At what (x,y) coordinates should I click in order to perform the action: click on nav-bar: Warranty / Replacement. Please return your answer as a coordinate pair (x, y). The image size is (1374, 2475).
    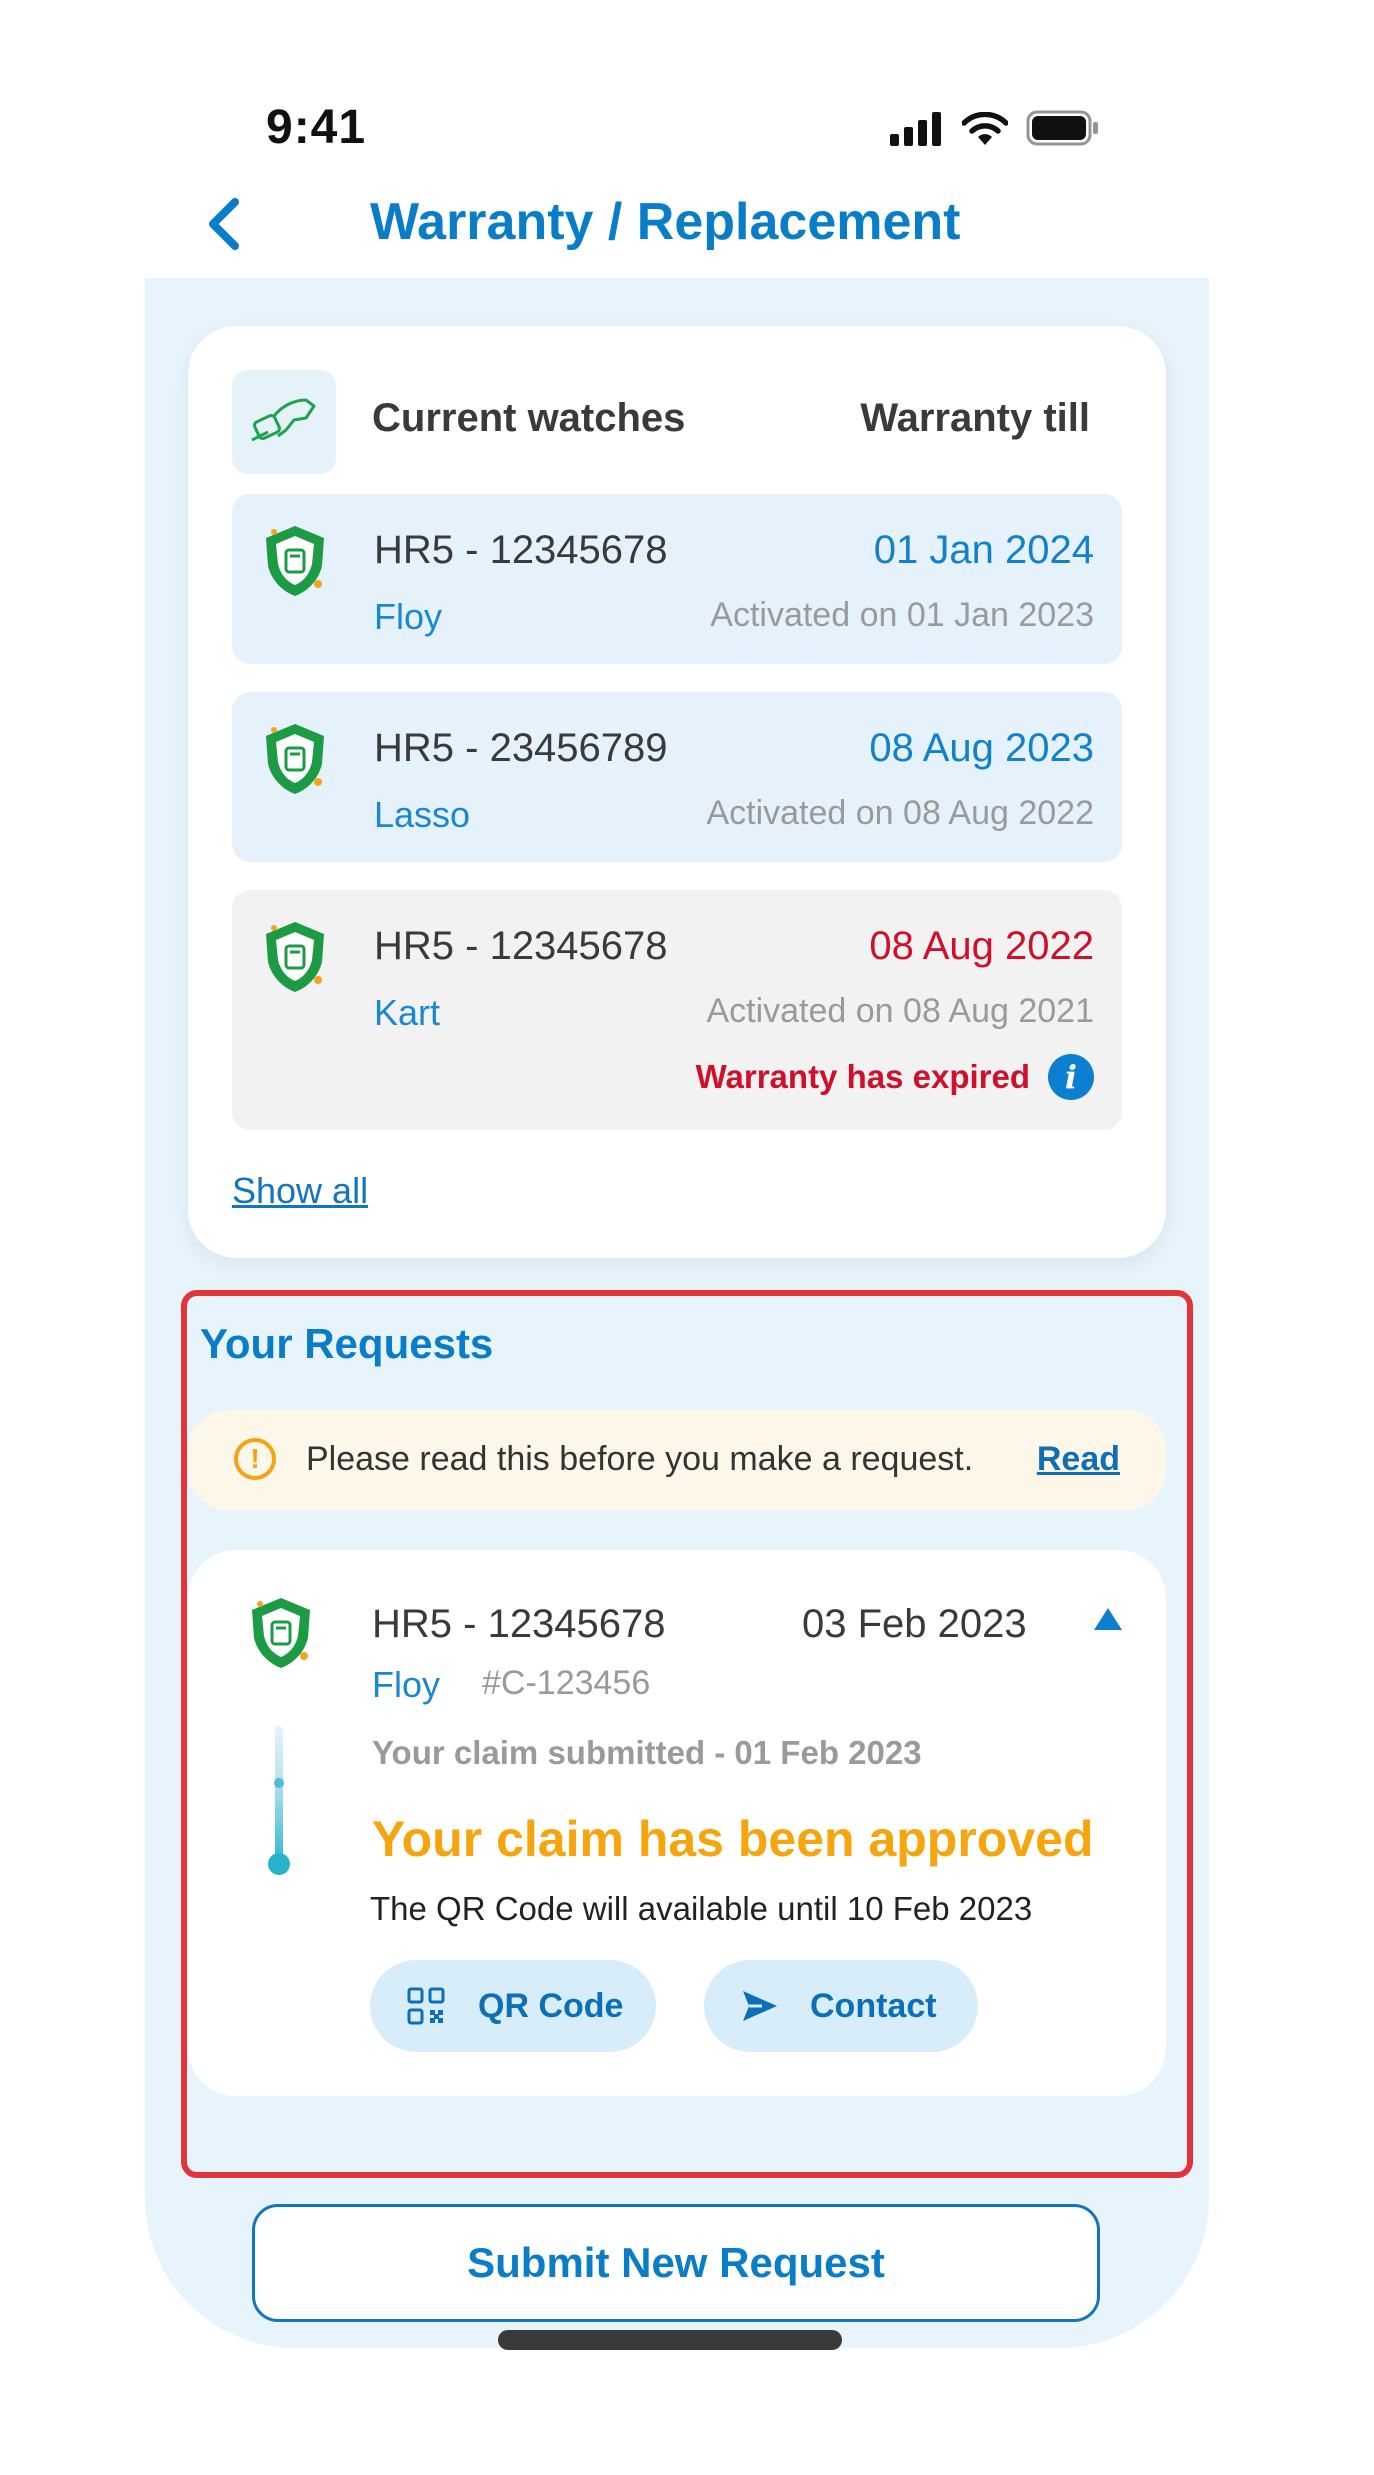
    Looking at the image, I should click on (677, 224).